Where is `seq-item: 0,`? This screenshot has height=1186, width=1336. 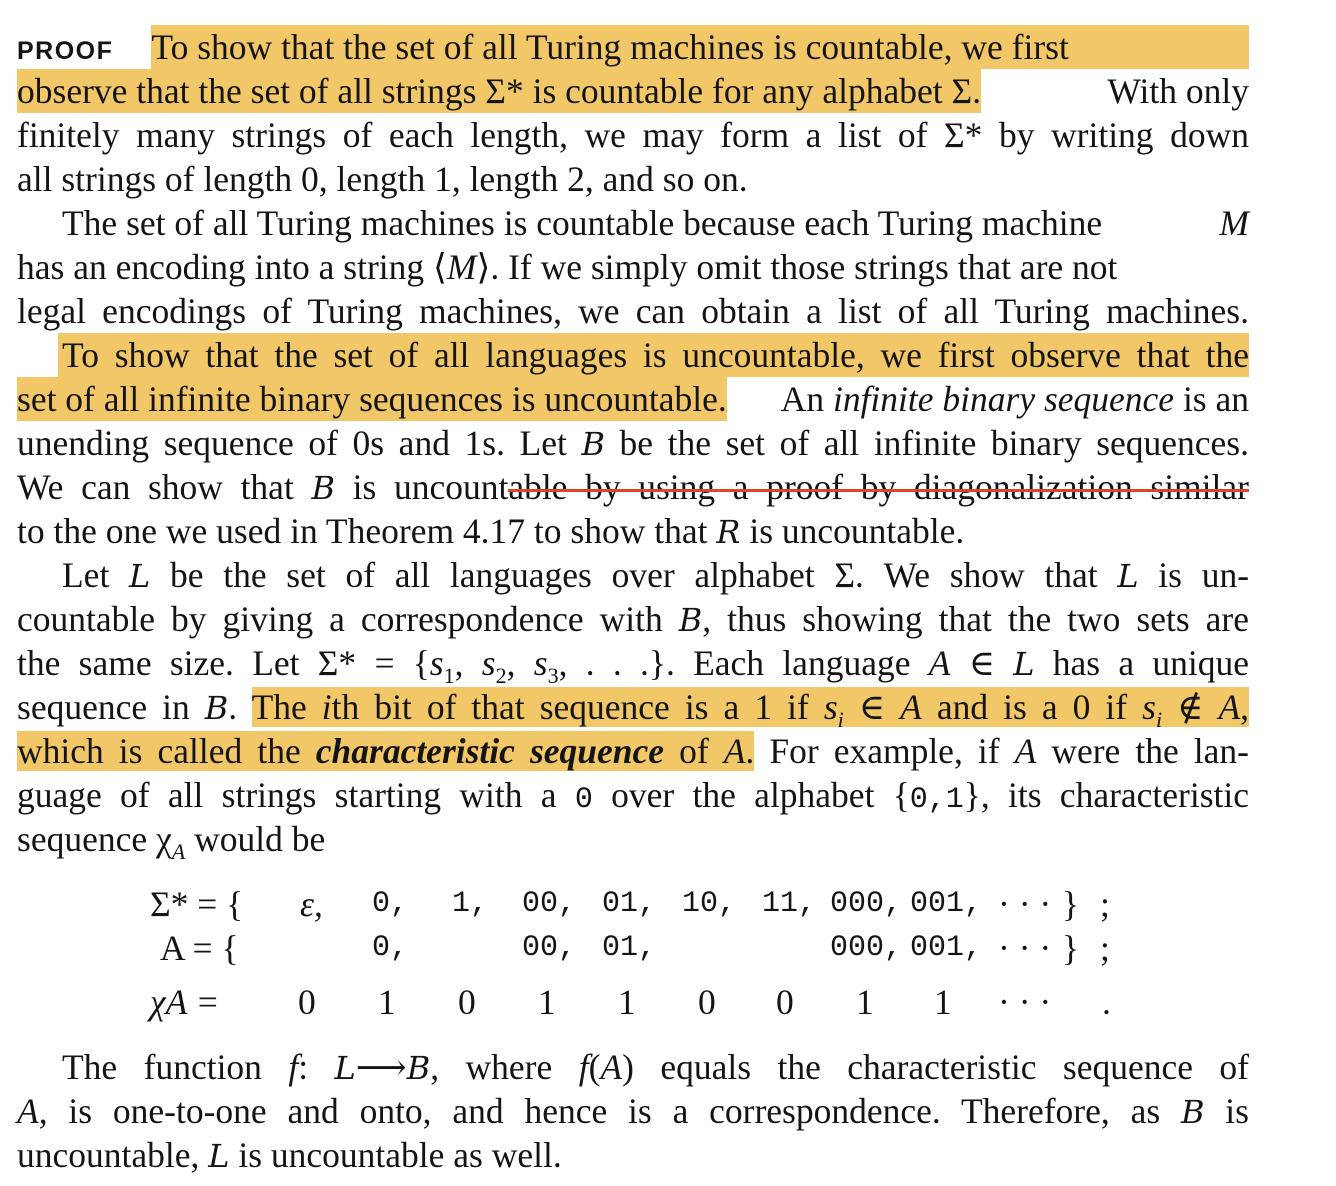 seq-item: 0, is located at coordinates (390, 904).